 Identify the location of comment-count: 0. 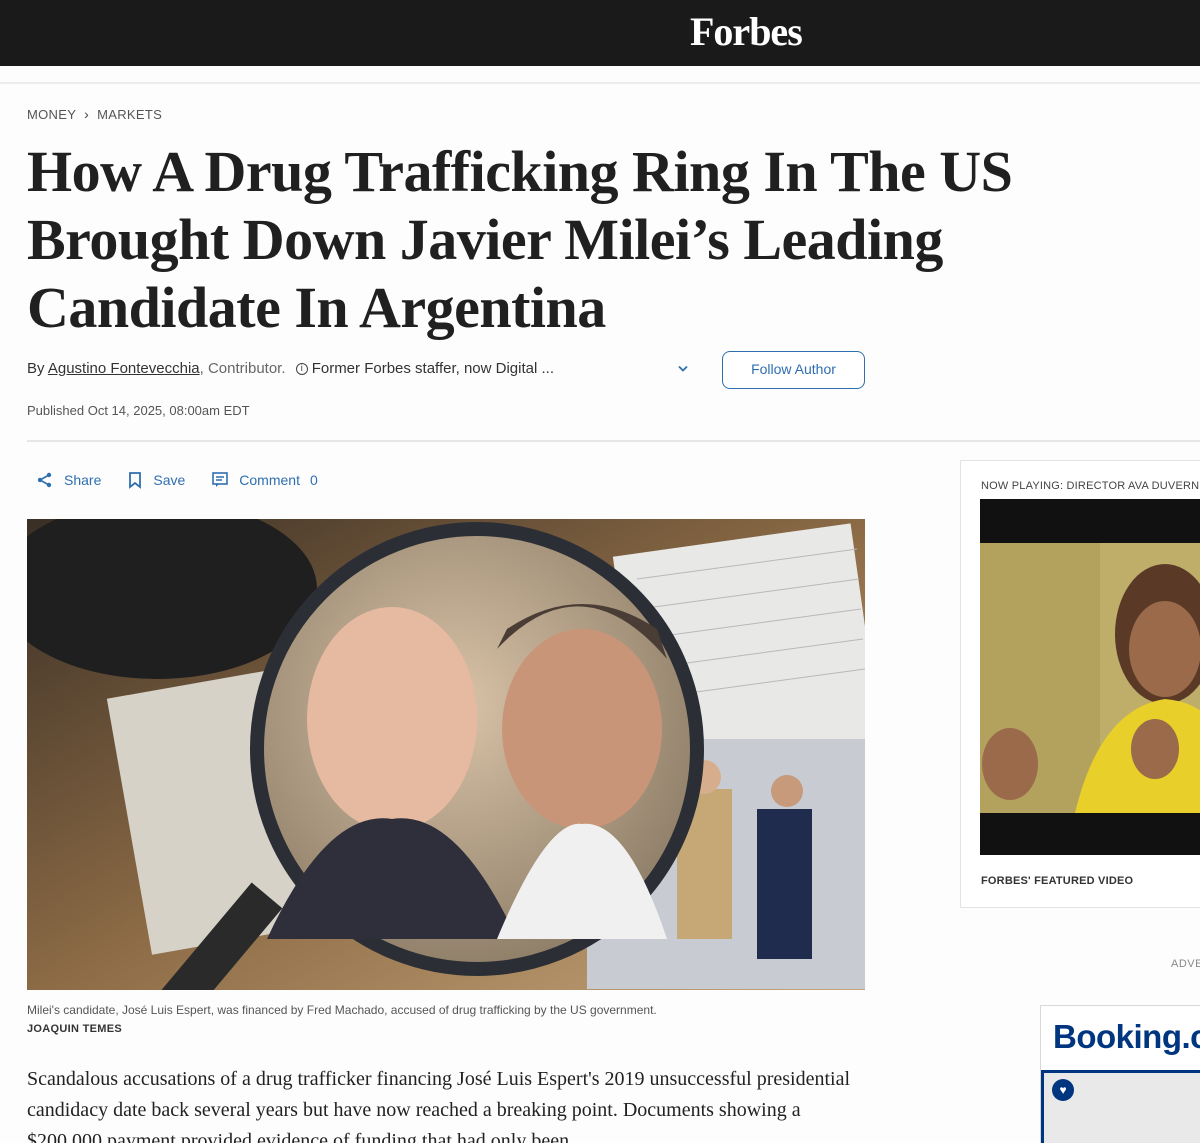
(313, 480).